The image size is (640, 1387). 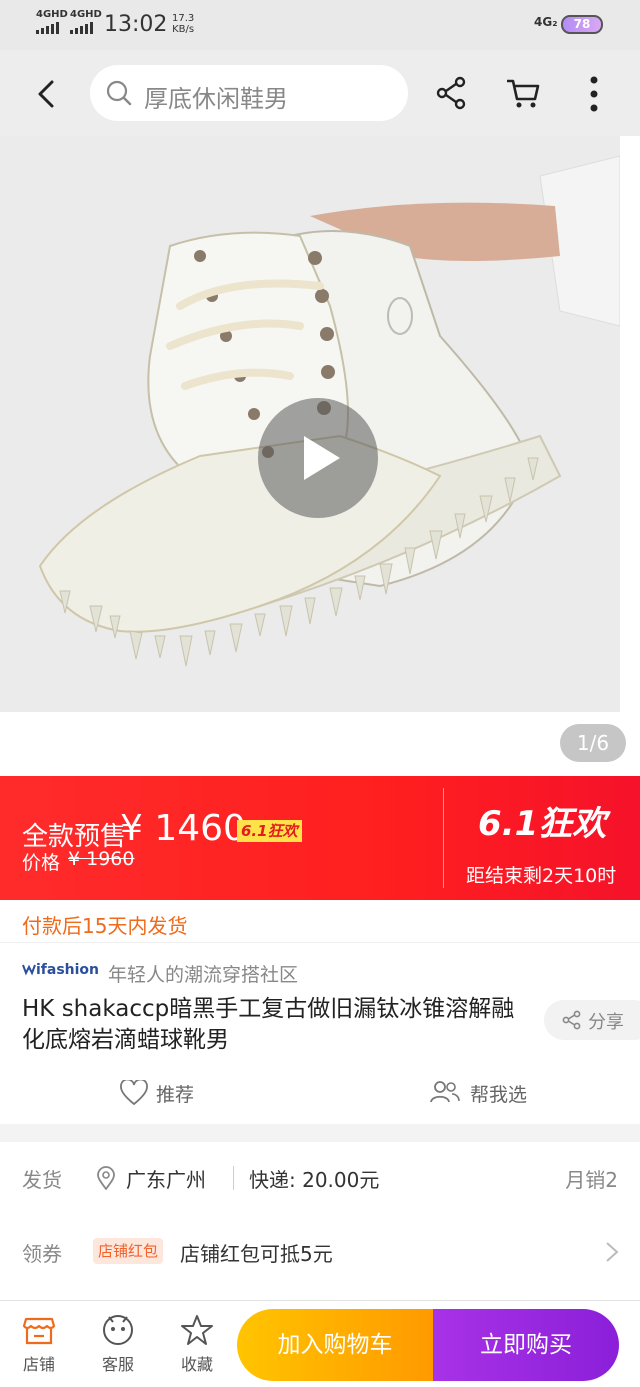 I want to click on delivery-row: 发货 广东广州 快递: 20.00元 月销2, so click(x=320, y=1177).